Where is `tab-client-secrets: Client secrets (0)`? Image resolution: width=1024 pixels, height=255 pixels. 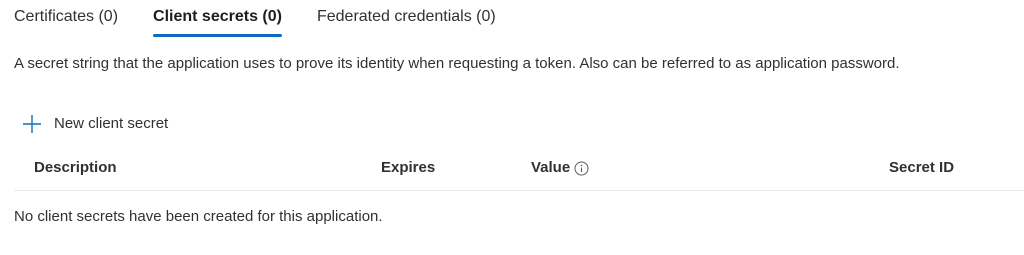
tab-client-secrets: Client secrets (0) is located at coordinates (217, 18).